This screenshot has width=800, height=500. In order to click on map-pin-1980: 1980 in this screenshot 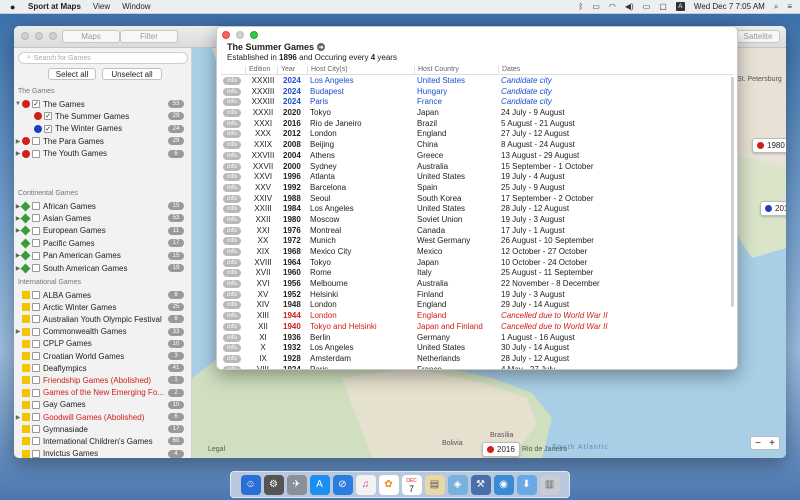, I will do `click(769, 145)`.